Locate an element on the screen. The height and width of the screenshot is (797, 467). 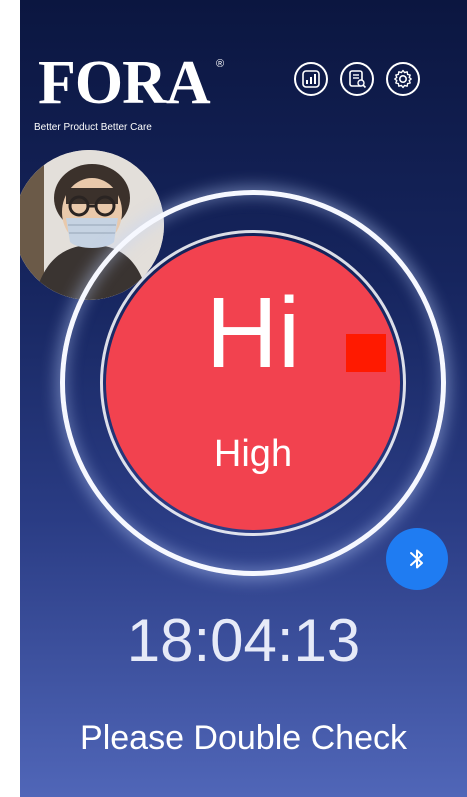
bluetooth-icon is located at coordinates (416, 559).